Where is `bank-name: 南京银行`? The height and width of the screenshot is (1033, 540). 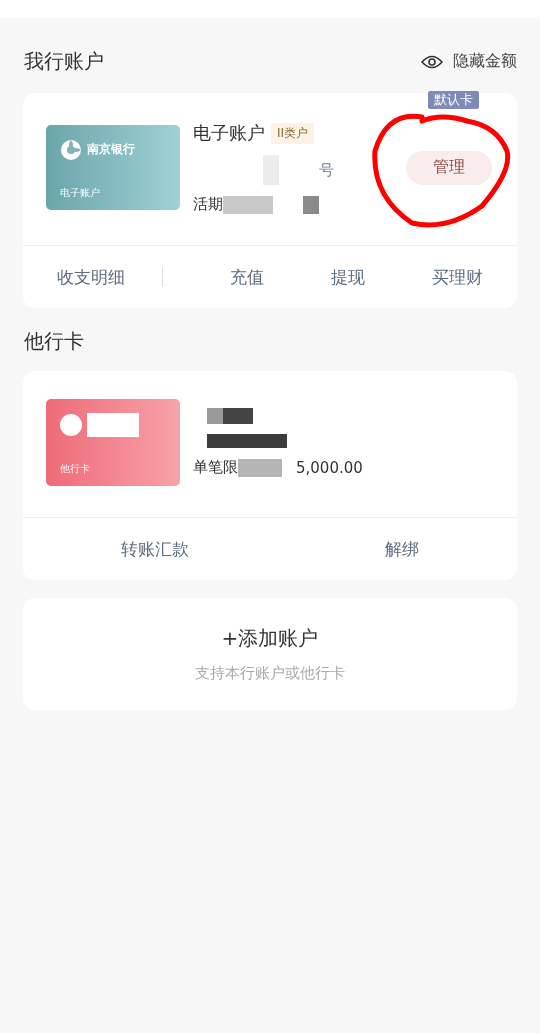
bank-name: 南京银行 is located at coordinates (111, 150).